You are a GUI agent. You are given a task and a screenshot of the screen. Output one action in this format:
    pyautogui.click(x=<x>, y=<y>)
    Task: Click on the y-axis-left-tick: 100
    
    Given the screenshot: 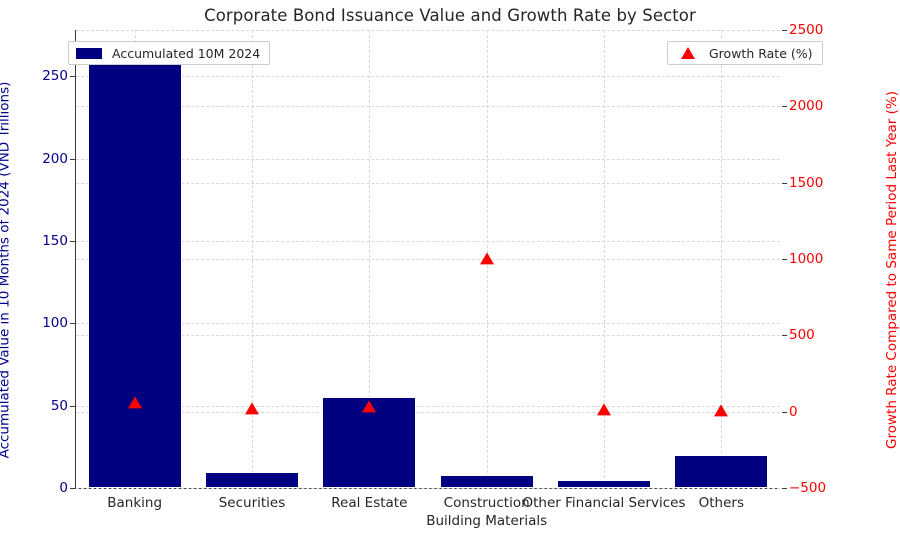 What is the action you would take?
    pyautogui.click(x=58, y=323)
    